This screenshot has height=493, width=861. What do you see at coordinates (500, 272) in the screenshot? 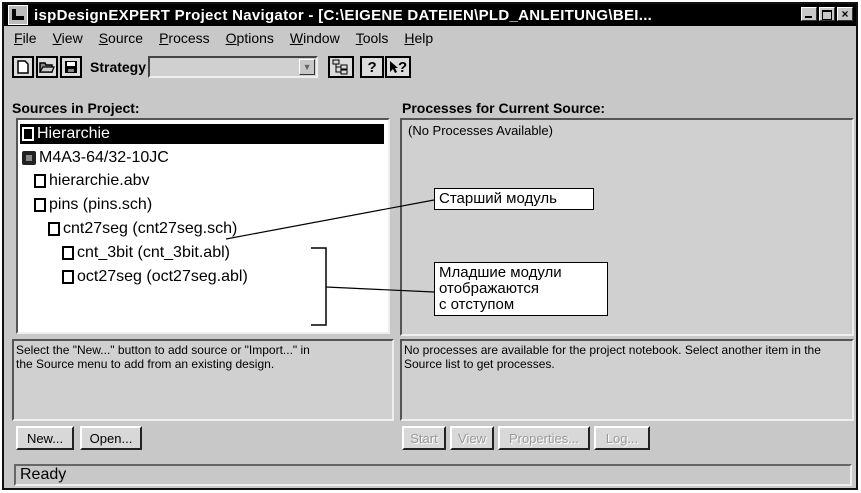
I see `callout-sub-modules-line1: Младшие модули` at bounding box center [500, 272].